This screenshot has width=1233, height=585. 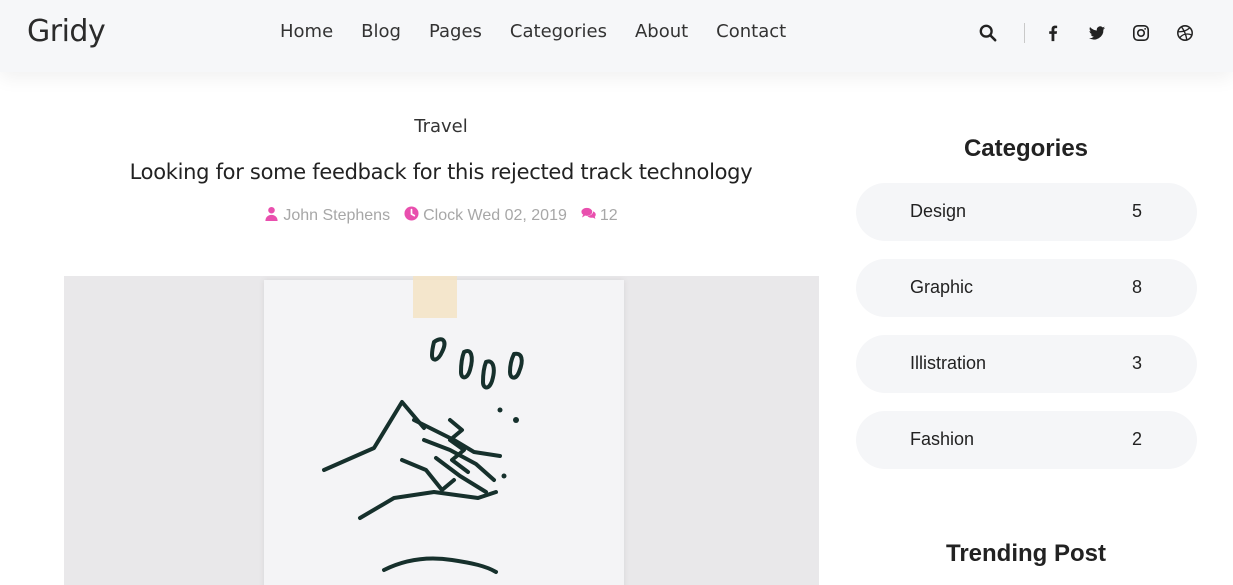 I want to click on category-count: 5, so click(x=1137, y=211).